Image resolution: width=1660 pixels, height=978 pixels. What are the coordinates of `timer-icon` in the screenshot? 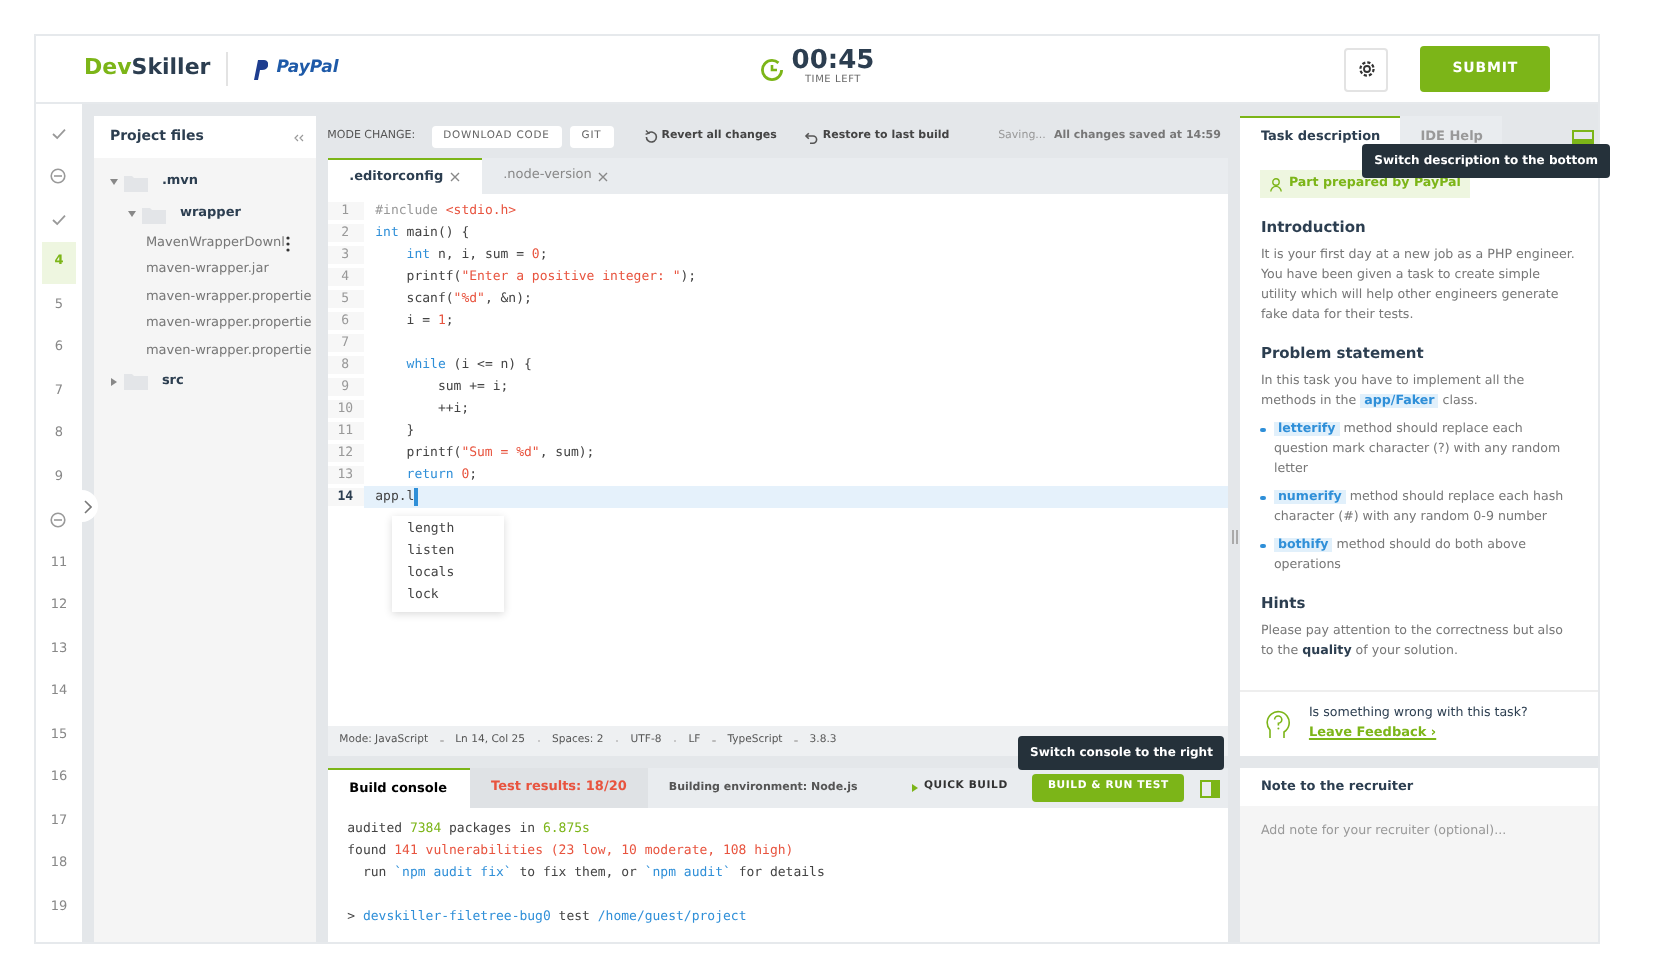 It's located at (771, 69).